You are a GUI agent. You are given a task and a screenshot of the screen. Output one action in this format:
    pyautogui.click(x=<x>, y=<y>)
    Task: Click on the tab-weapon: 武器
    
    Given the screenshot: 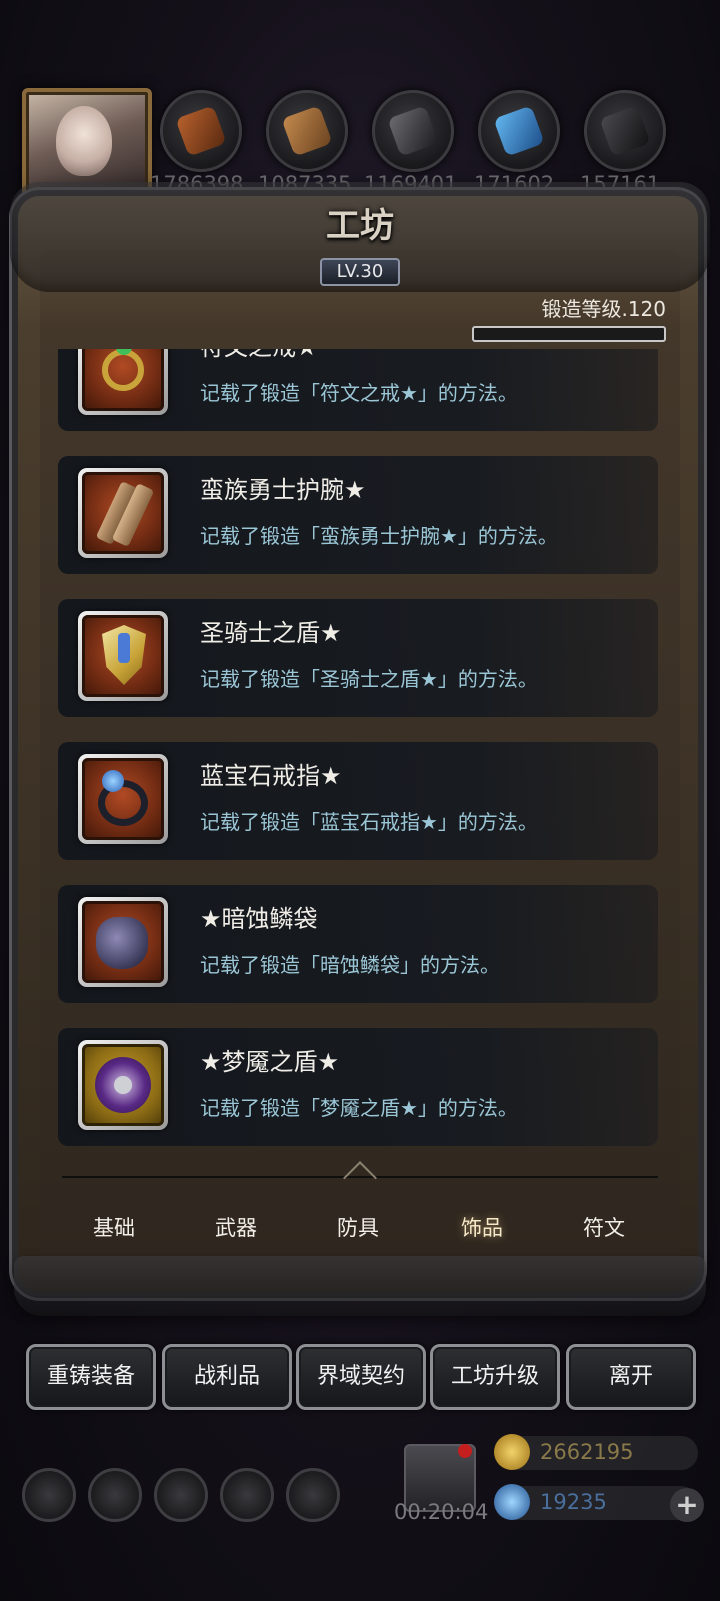 What is the action you would take?
    pyautogui.click(x=236, y=1227)
    